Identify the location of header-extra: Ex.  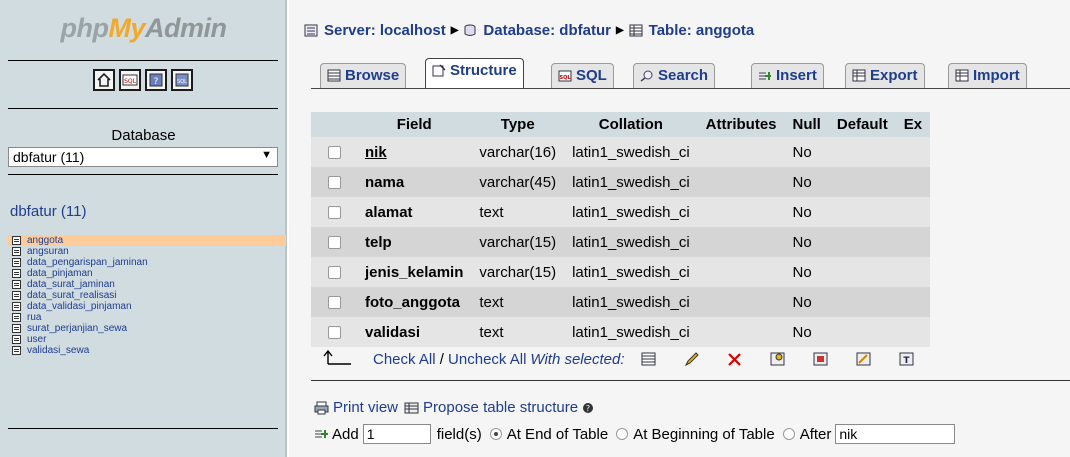
(913, 124).